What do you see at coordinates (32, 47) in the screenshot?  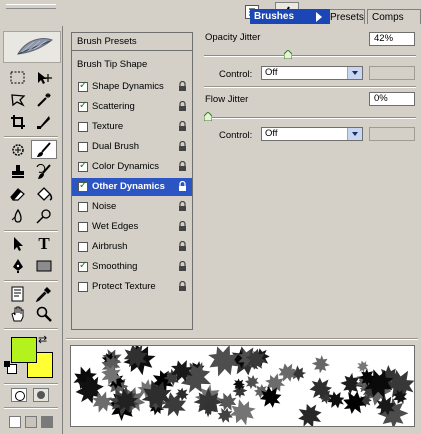 I see `photoshop-feather-logo` at bounding box center [32, 47].